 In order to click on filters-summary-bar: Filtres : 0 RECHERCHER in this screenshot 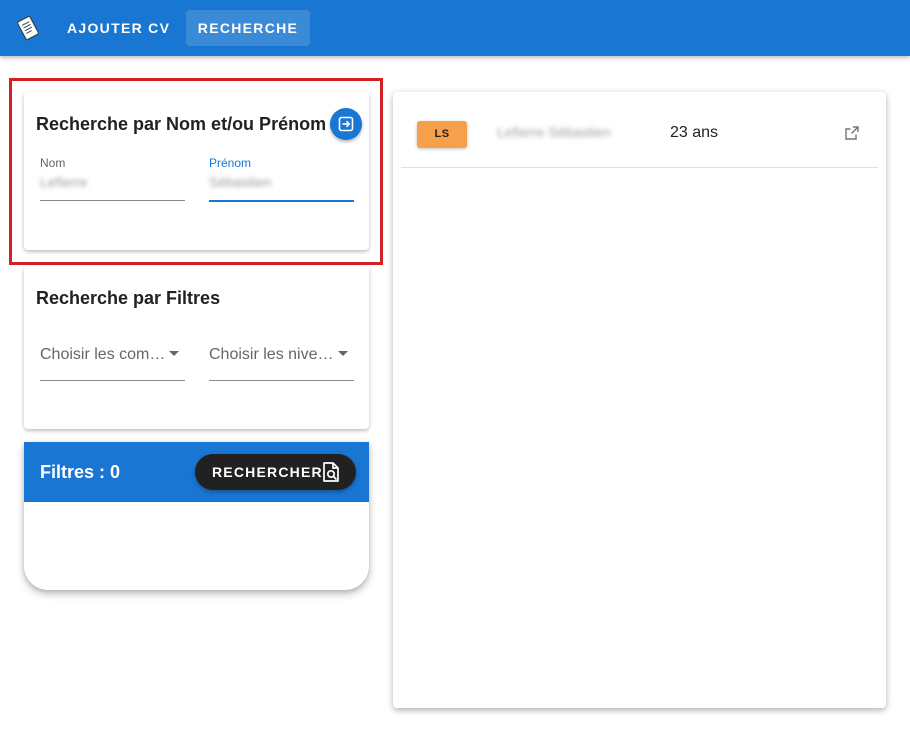, I will do `click(196, 472)`.